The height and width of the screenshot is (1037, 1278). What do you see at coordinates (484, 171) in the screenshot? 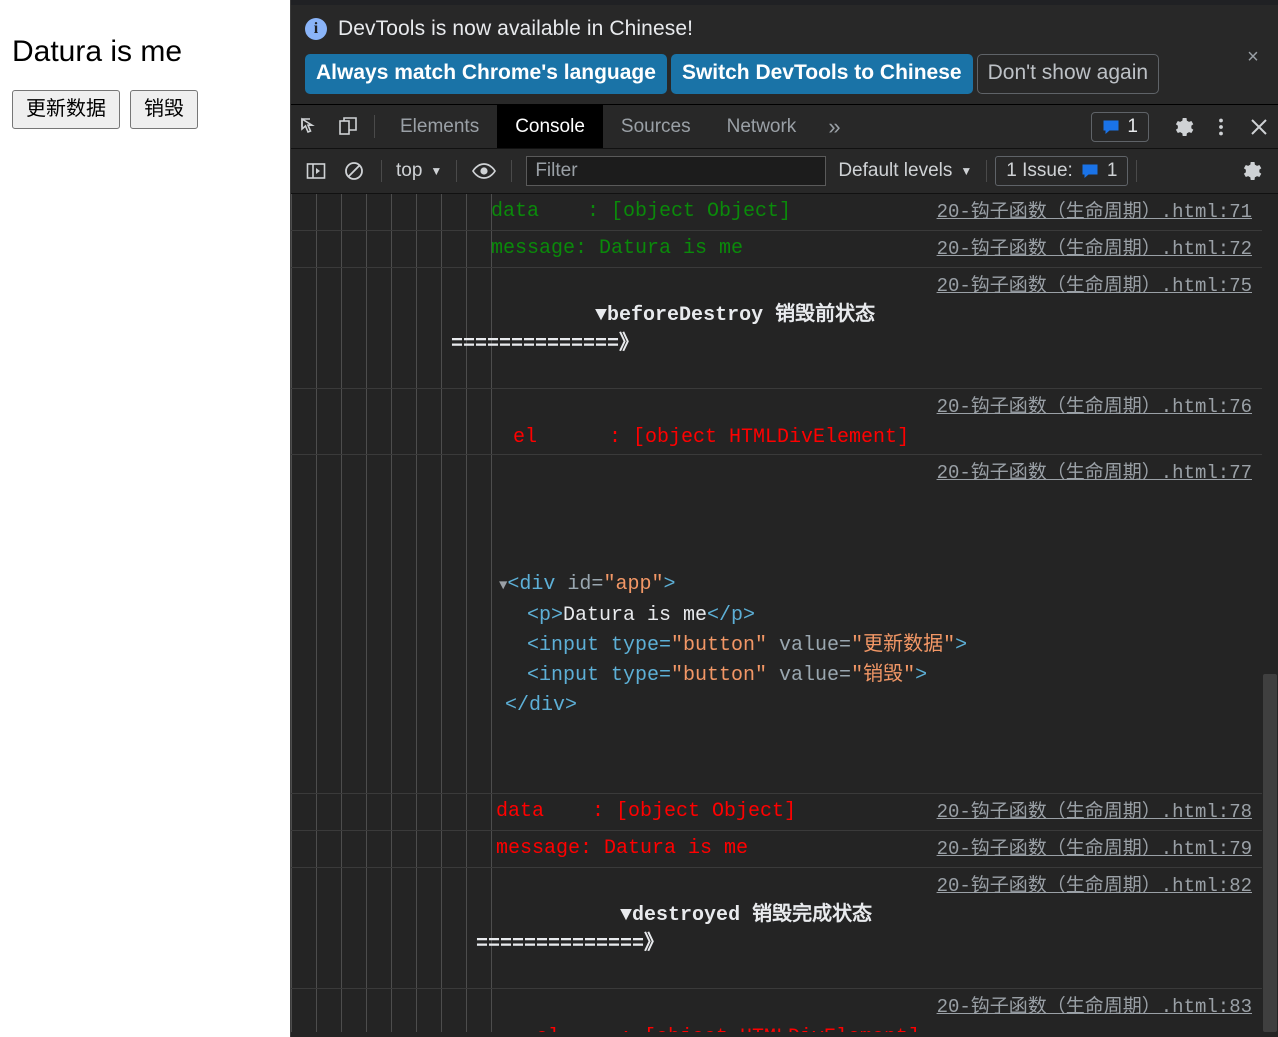
I see `live-expression-icon` at bounding box center [484, 171].